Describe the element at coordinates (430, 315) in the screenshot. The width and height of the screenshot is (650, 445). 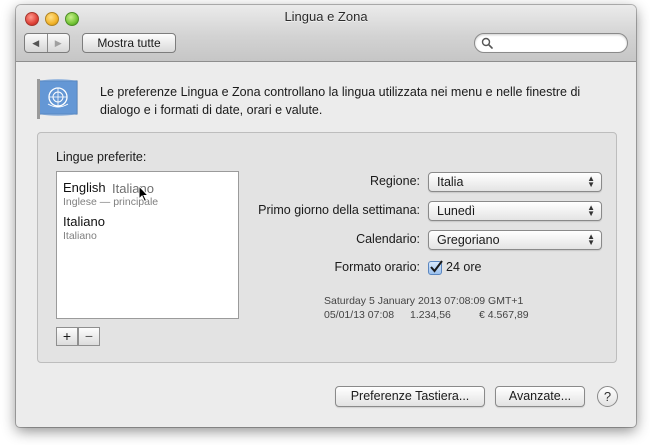
I see `sample-number: 1.234,56` at that location.